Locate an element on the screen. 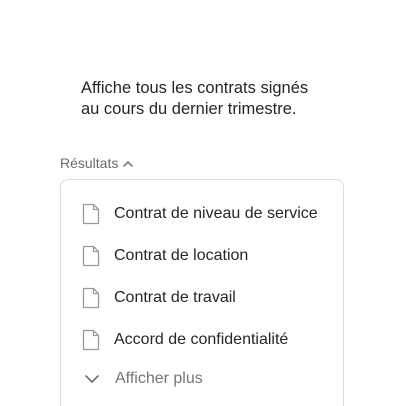  result-item-location: Contrat de location is located at coordinates (165, 256).